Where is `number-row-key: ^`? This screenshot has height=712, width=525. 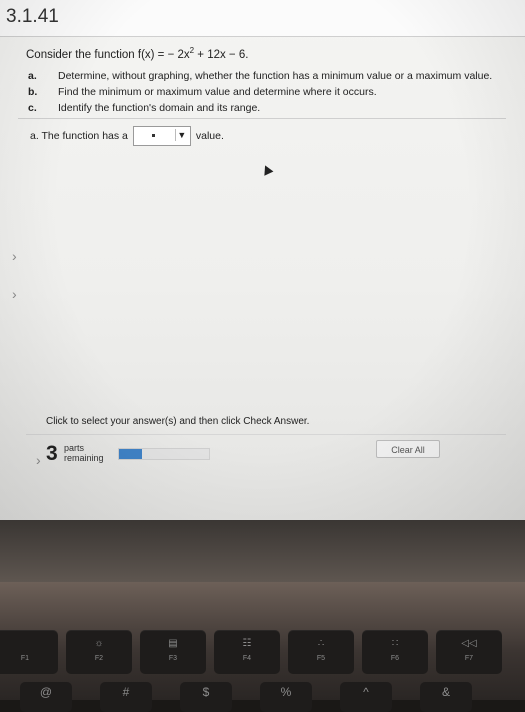 number-row-key: ^ is located at coordinates (366, 697).